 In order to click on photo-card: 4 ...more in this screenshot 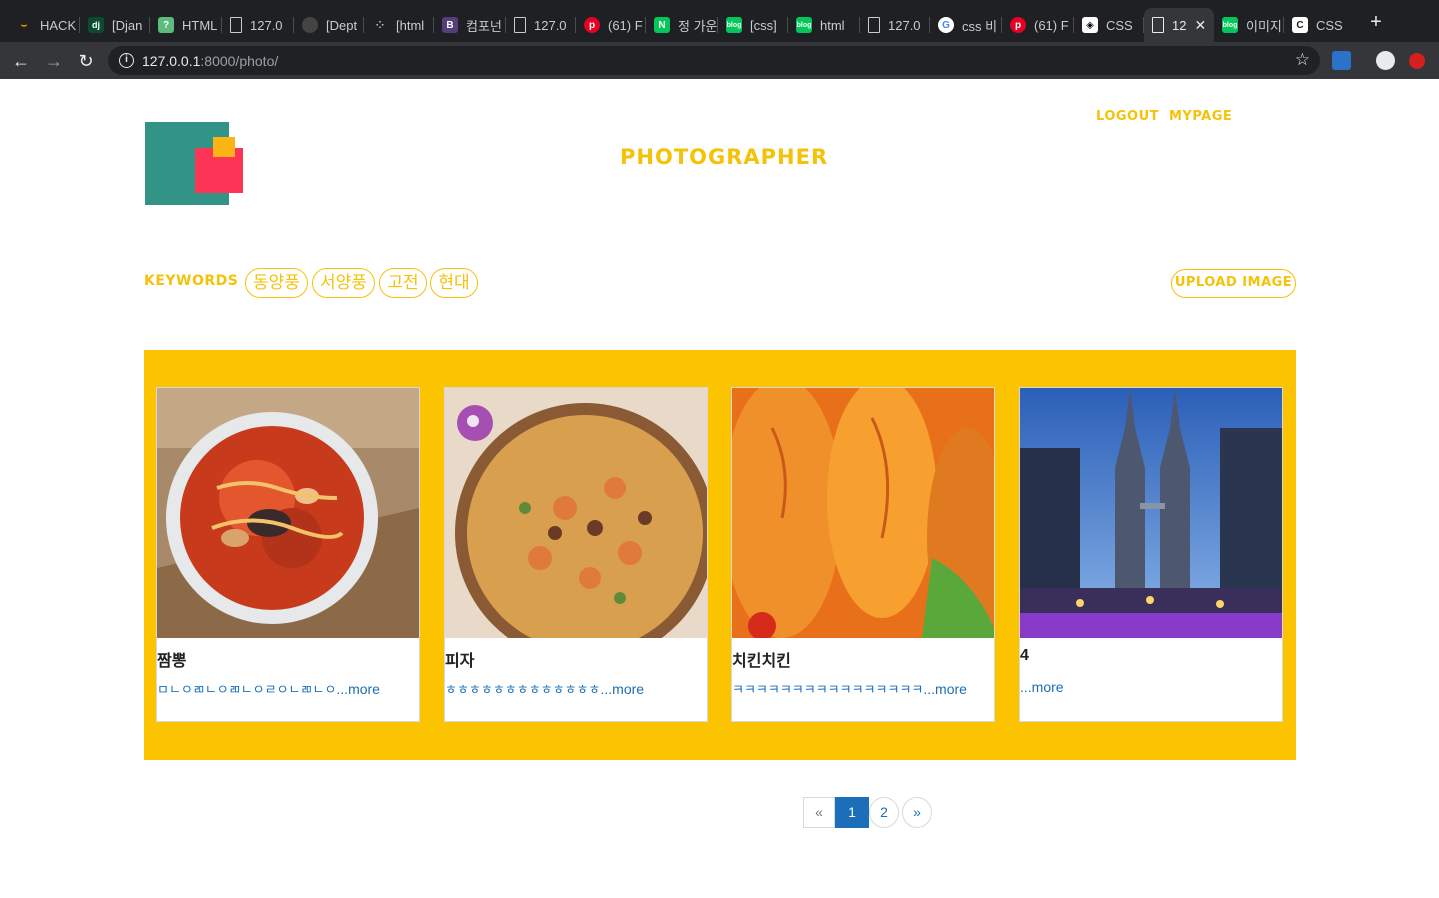, I will do `click(1151, 554)`.